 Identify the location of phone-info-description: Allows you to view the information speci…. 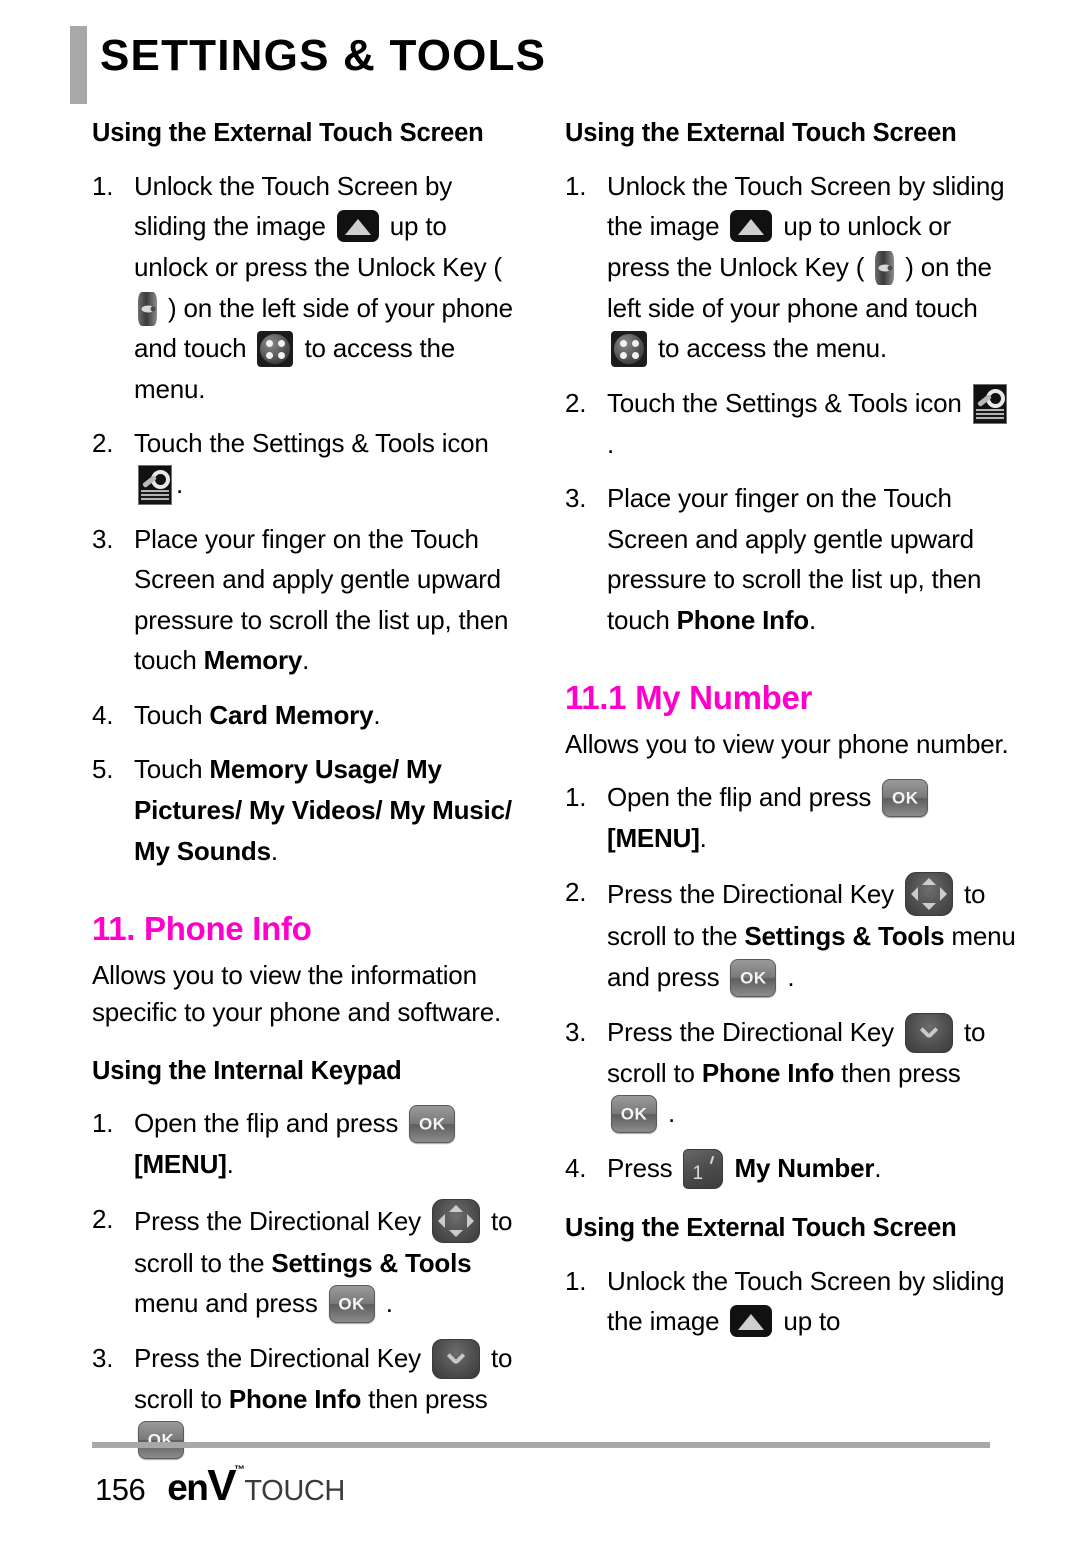
(297, 993).